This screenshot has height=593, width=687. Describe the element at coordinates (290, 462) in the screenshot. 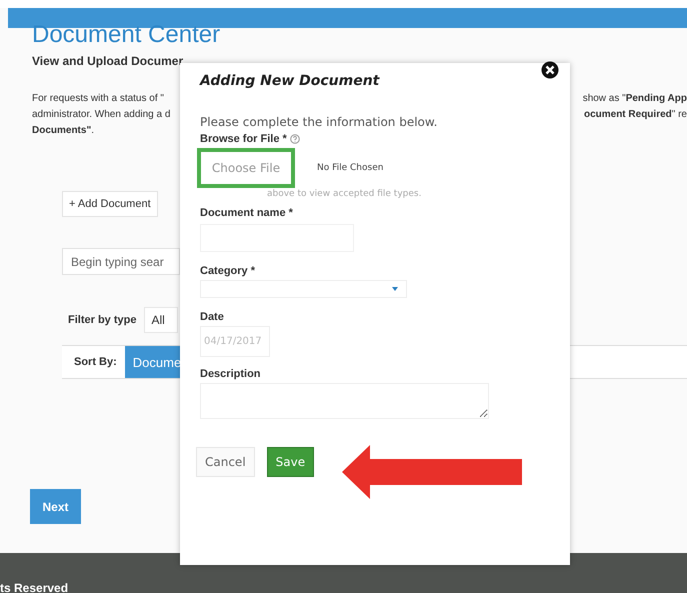

I see `save-button: Save` at that location.